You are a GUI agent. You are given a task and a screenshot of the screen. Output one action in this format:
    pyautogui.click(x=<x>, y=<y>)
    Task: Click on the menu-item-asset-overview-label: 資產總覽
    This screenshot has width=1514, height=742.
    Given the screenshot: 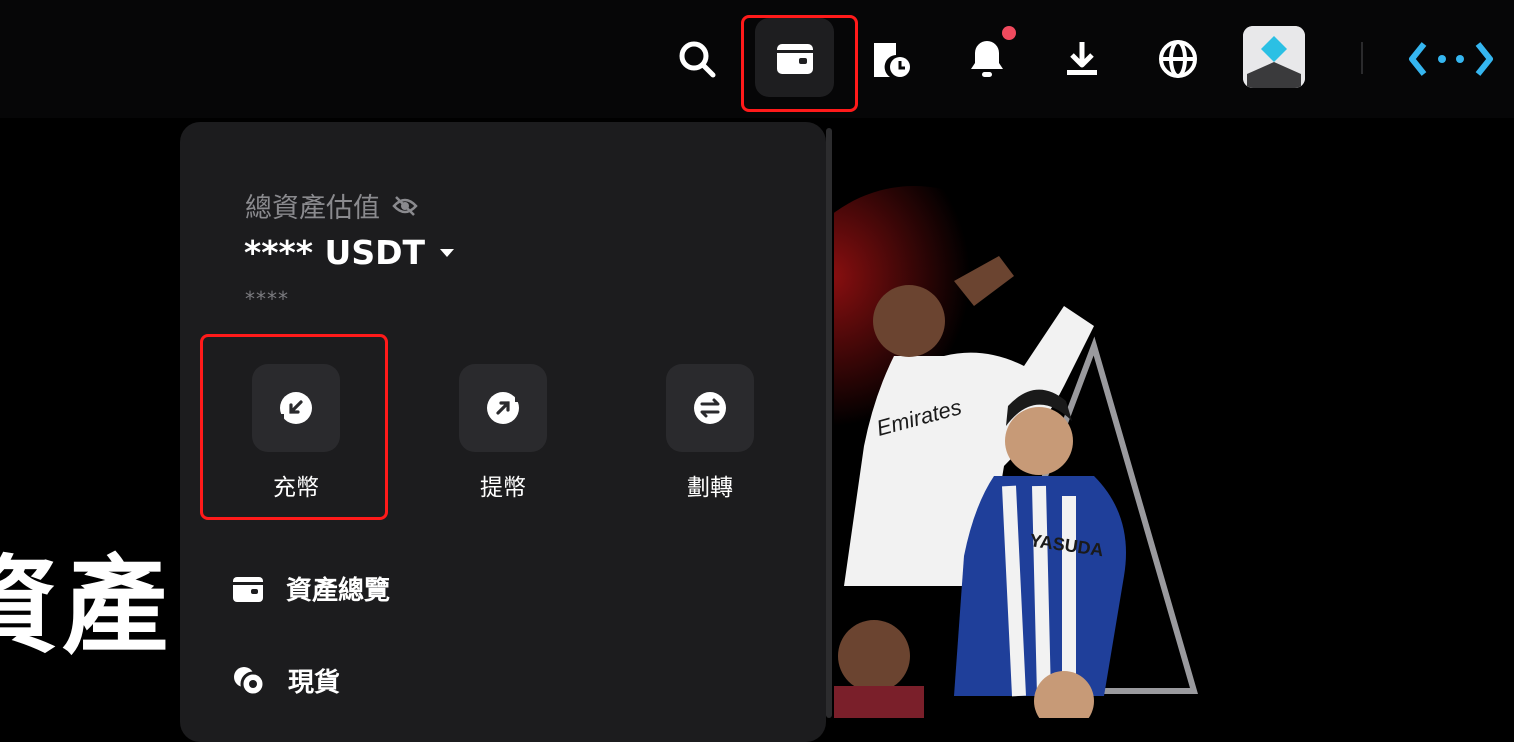 What is the action you would take?
    pyautogui.click(x=338, y=591)
    